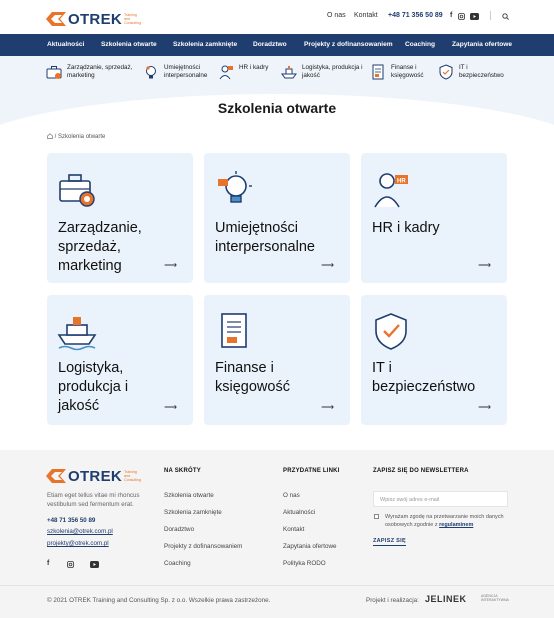 The width and height of the screenshot is (554, 618). What do you see at coordinates (495, 598) in the screenshot?
I see `agency-subtitle: AGENCJA INTERAKTYWNA` at bounding box center [495, 598].